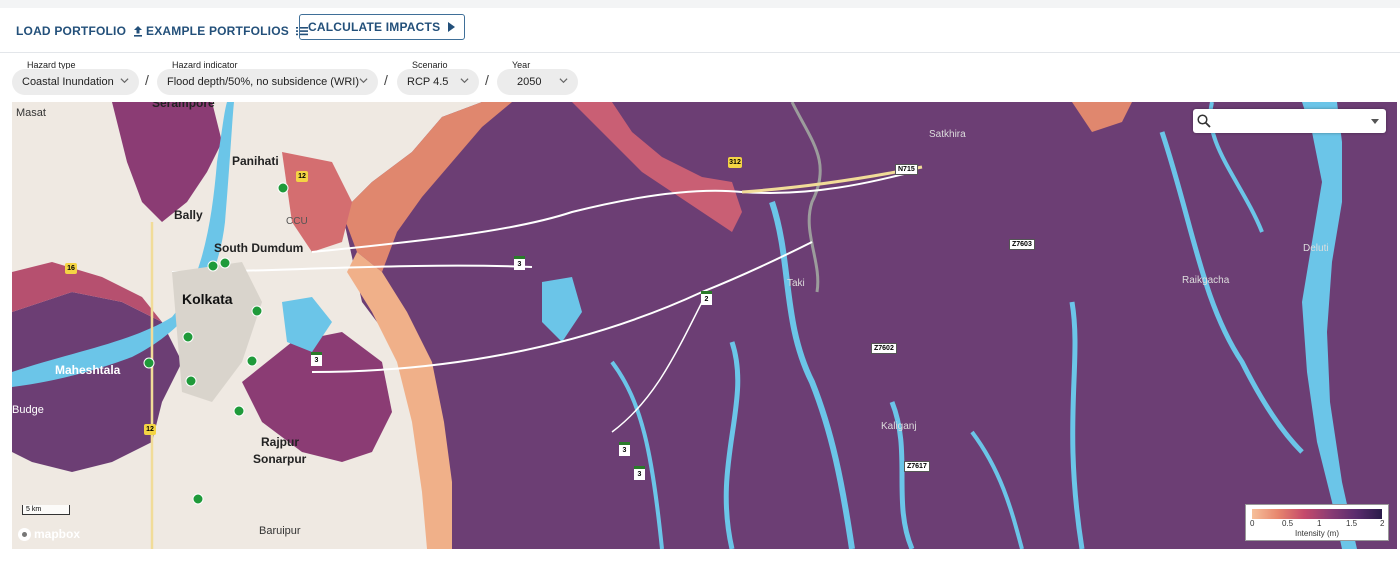 The width and height of the screenshot is (1400, 561). Describe the element at coordinates (529, 82) in the screenshot. I see `year-value: 2050` at that location.